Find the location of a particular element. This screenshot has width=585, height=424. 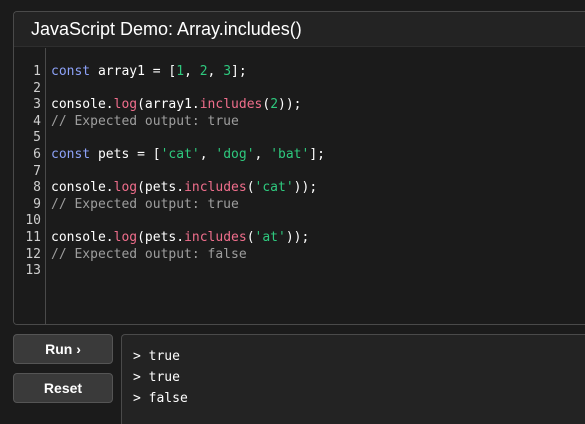

line-number: 2 is located at coordinates (37, 88).